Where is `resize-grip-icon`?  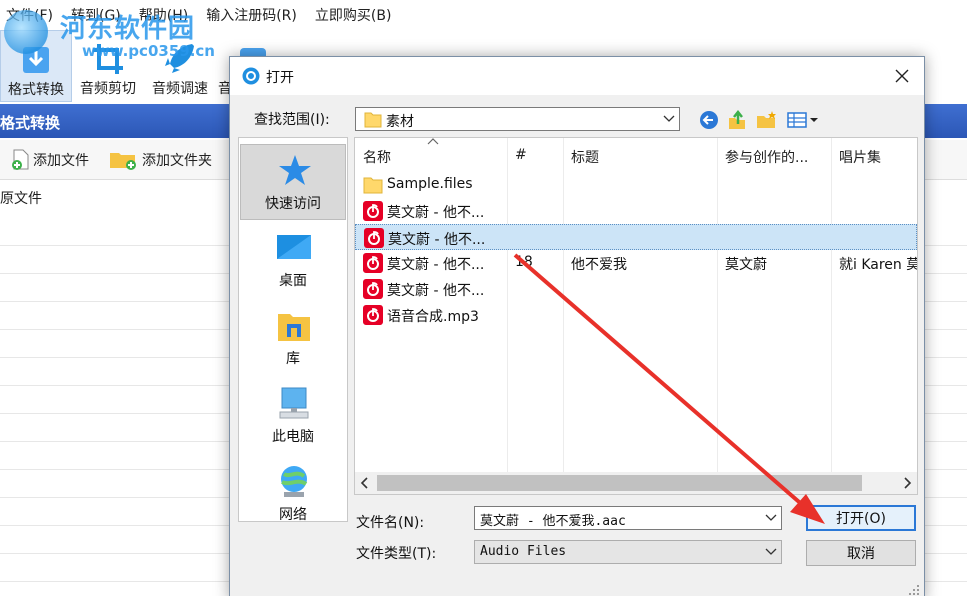
resize-grip-icon is located at coordinates (914, 590).